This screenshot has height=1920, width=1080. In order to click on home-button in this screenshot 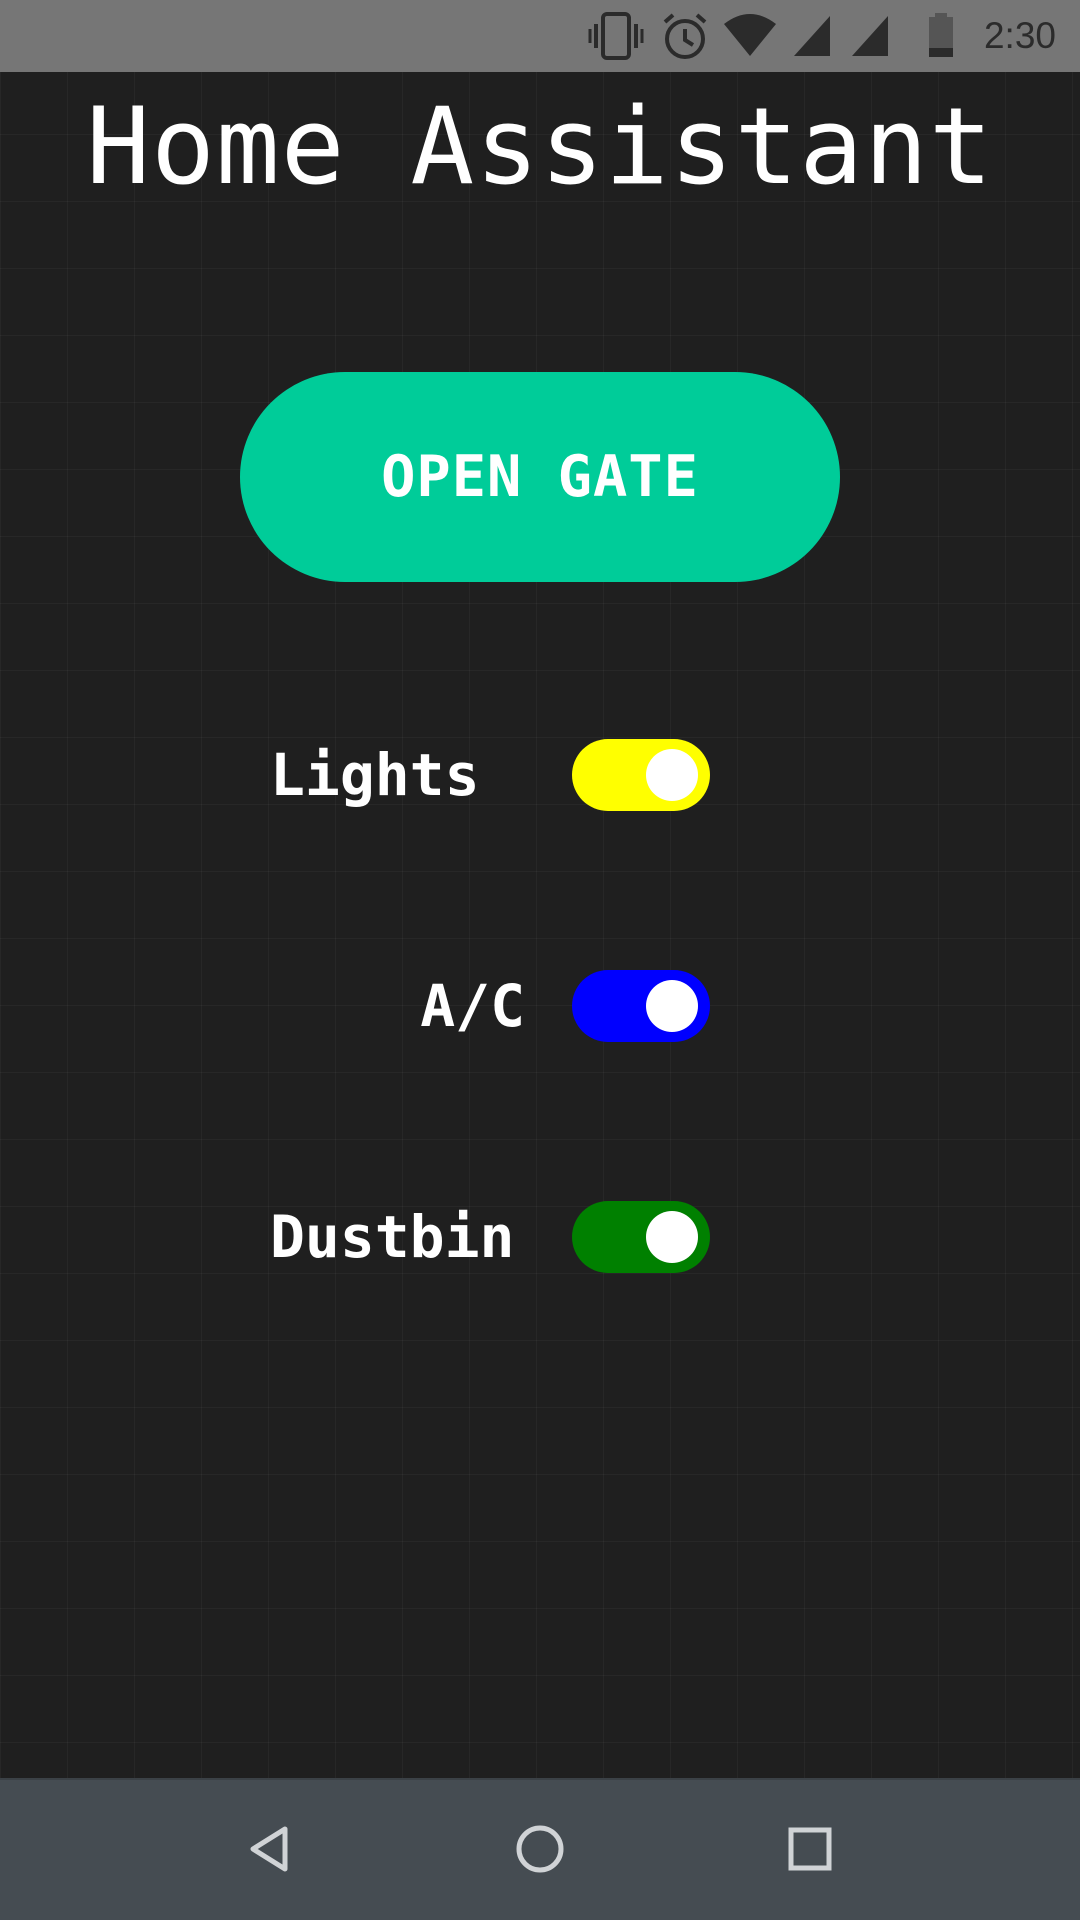, I will do `click(540, 1851)`.